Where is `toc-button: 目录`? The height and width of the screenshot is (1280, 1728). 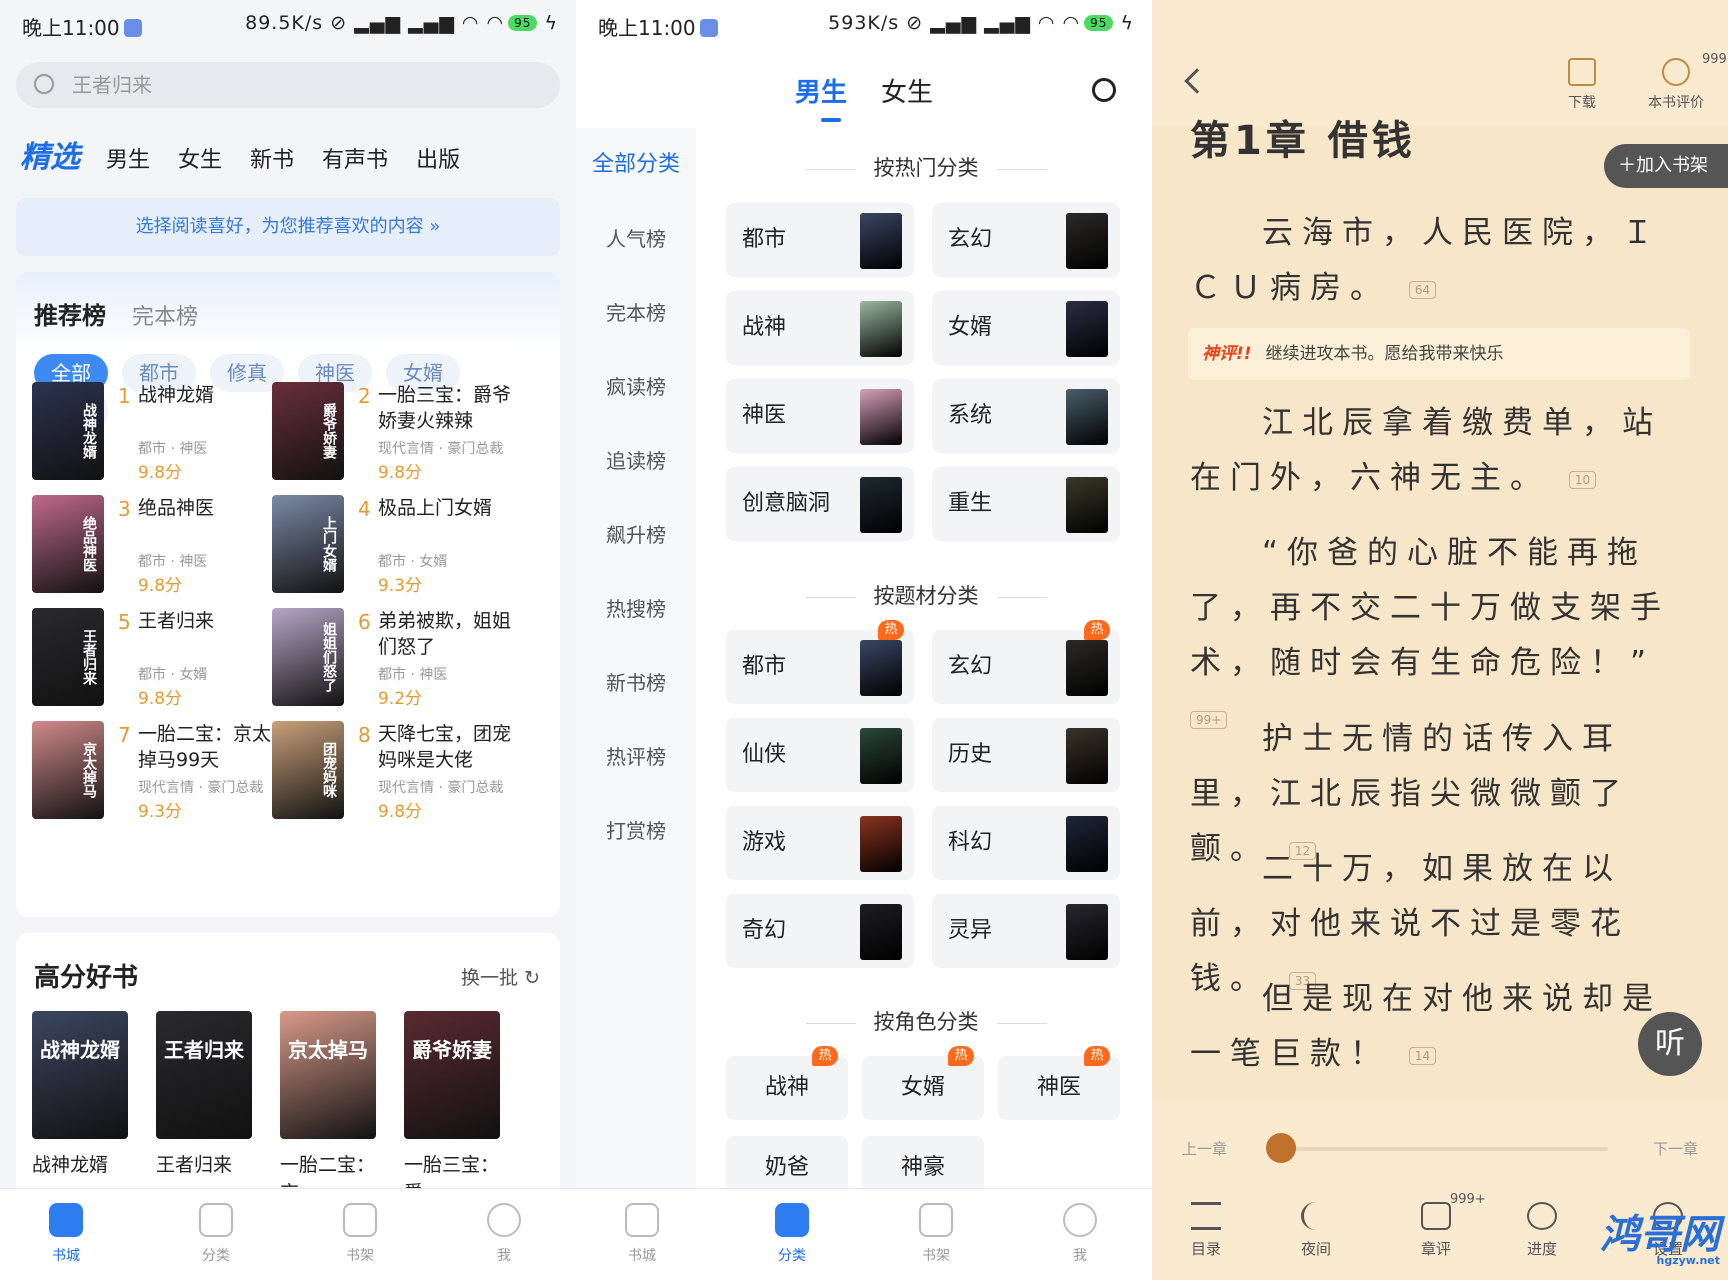 toc-button: 目录 is located at coordinates (1206, 1230).